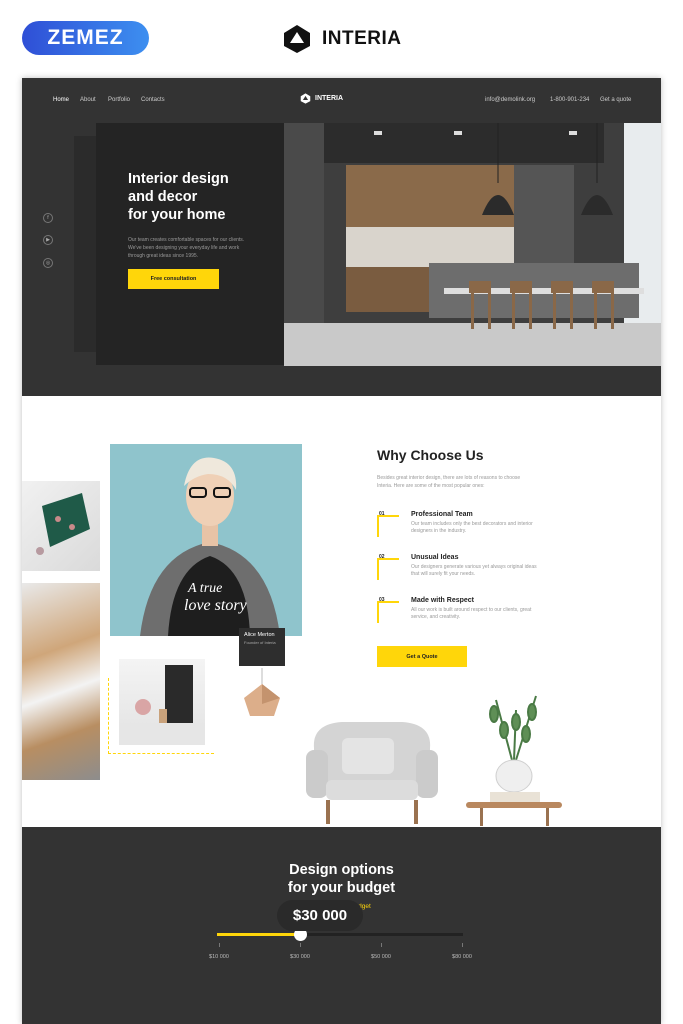 This screenshot has width=683, height=1024. Describe the element at coordinates (219, 957) in the screenshot. I see `slider-label-10000: $10 000` at that location.